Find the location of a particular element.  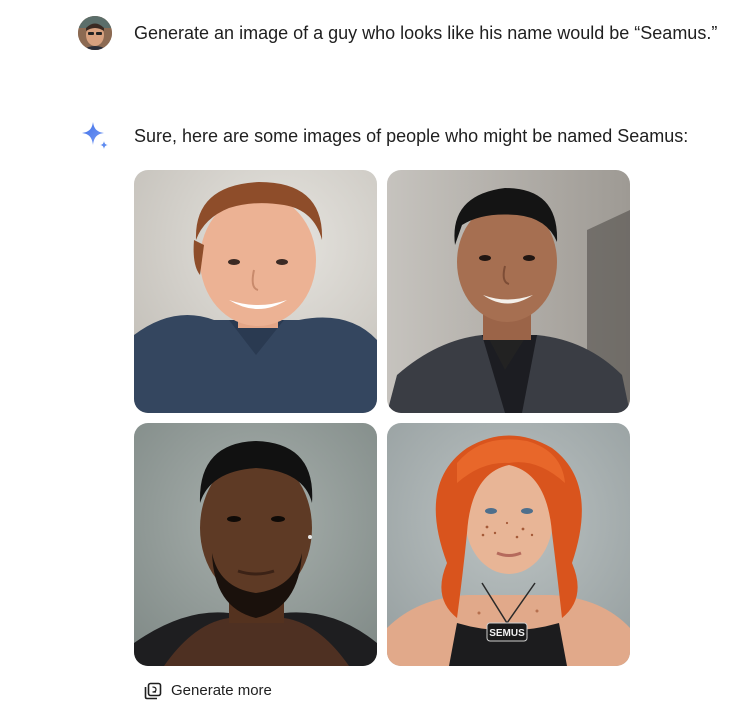

image-stack-icon is located at coordinates (153, 691).